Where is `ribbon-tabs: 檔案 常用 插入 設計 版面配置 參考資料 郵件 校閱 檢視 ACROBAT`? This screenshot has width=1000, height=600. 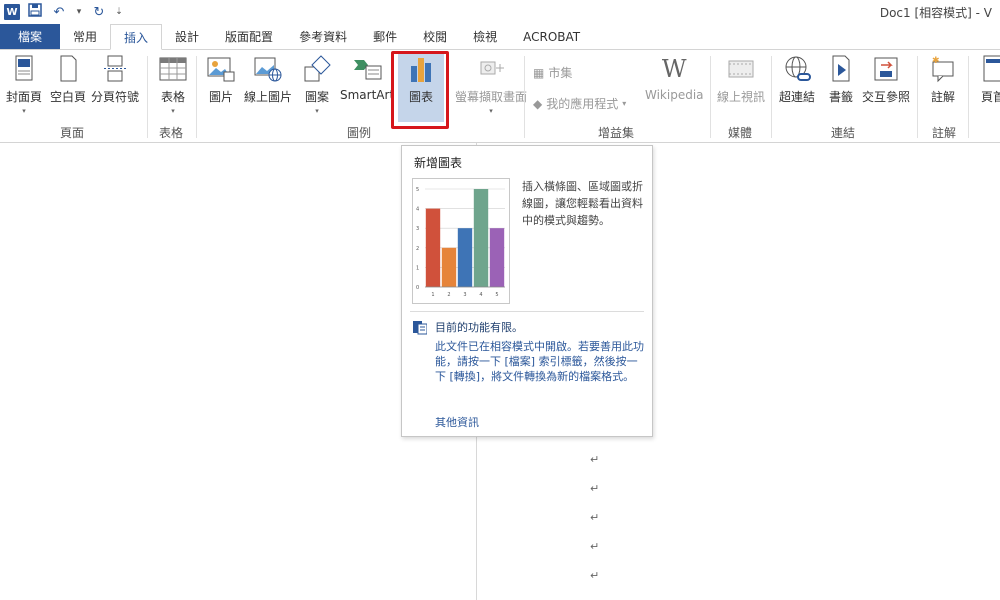 ribbon-tabs: 檔案 常用 插入 設計 版面配置 參考資料 郵件 校閱 檢視 ACROBAT is located at coordinates (500, 37).